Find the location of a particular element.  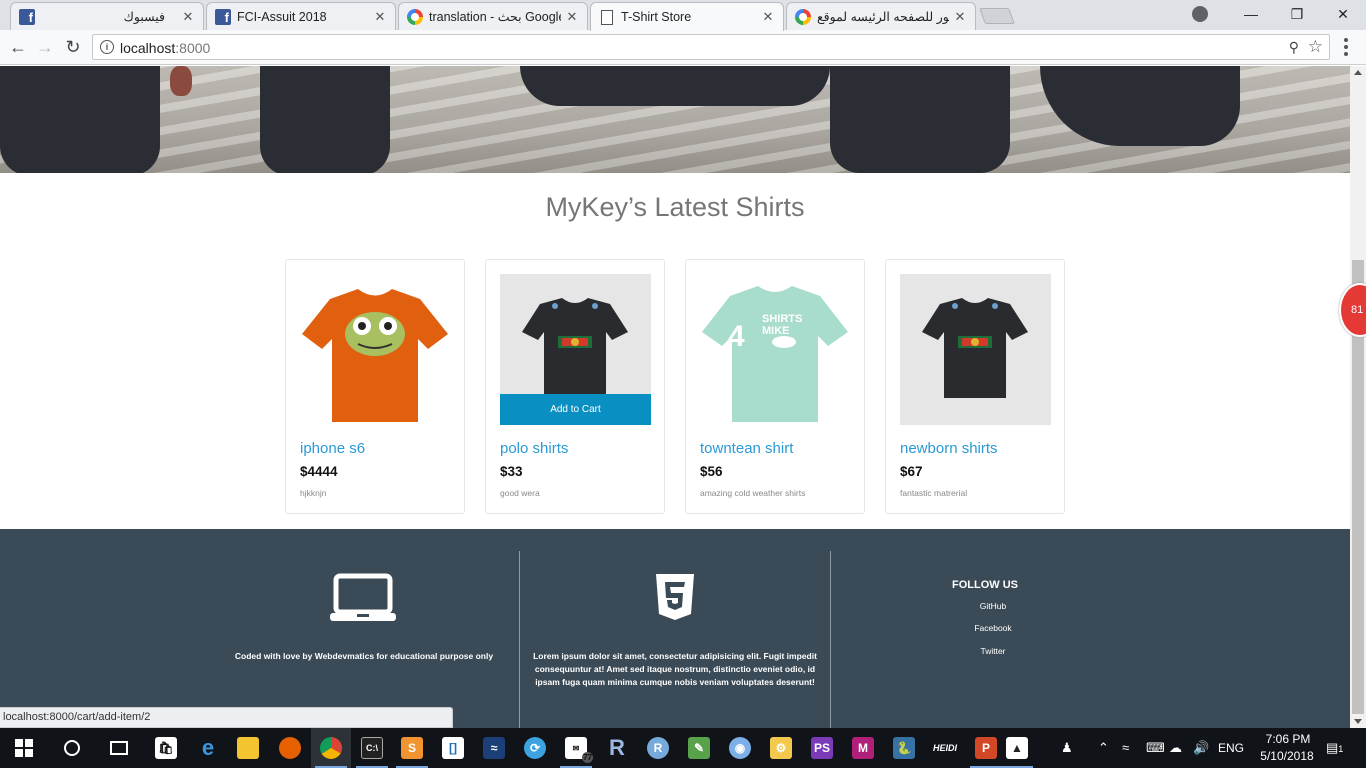

forward-button: → is located at coordinates (45, 48).